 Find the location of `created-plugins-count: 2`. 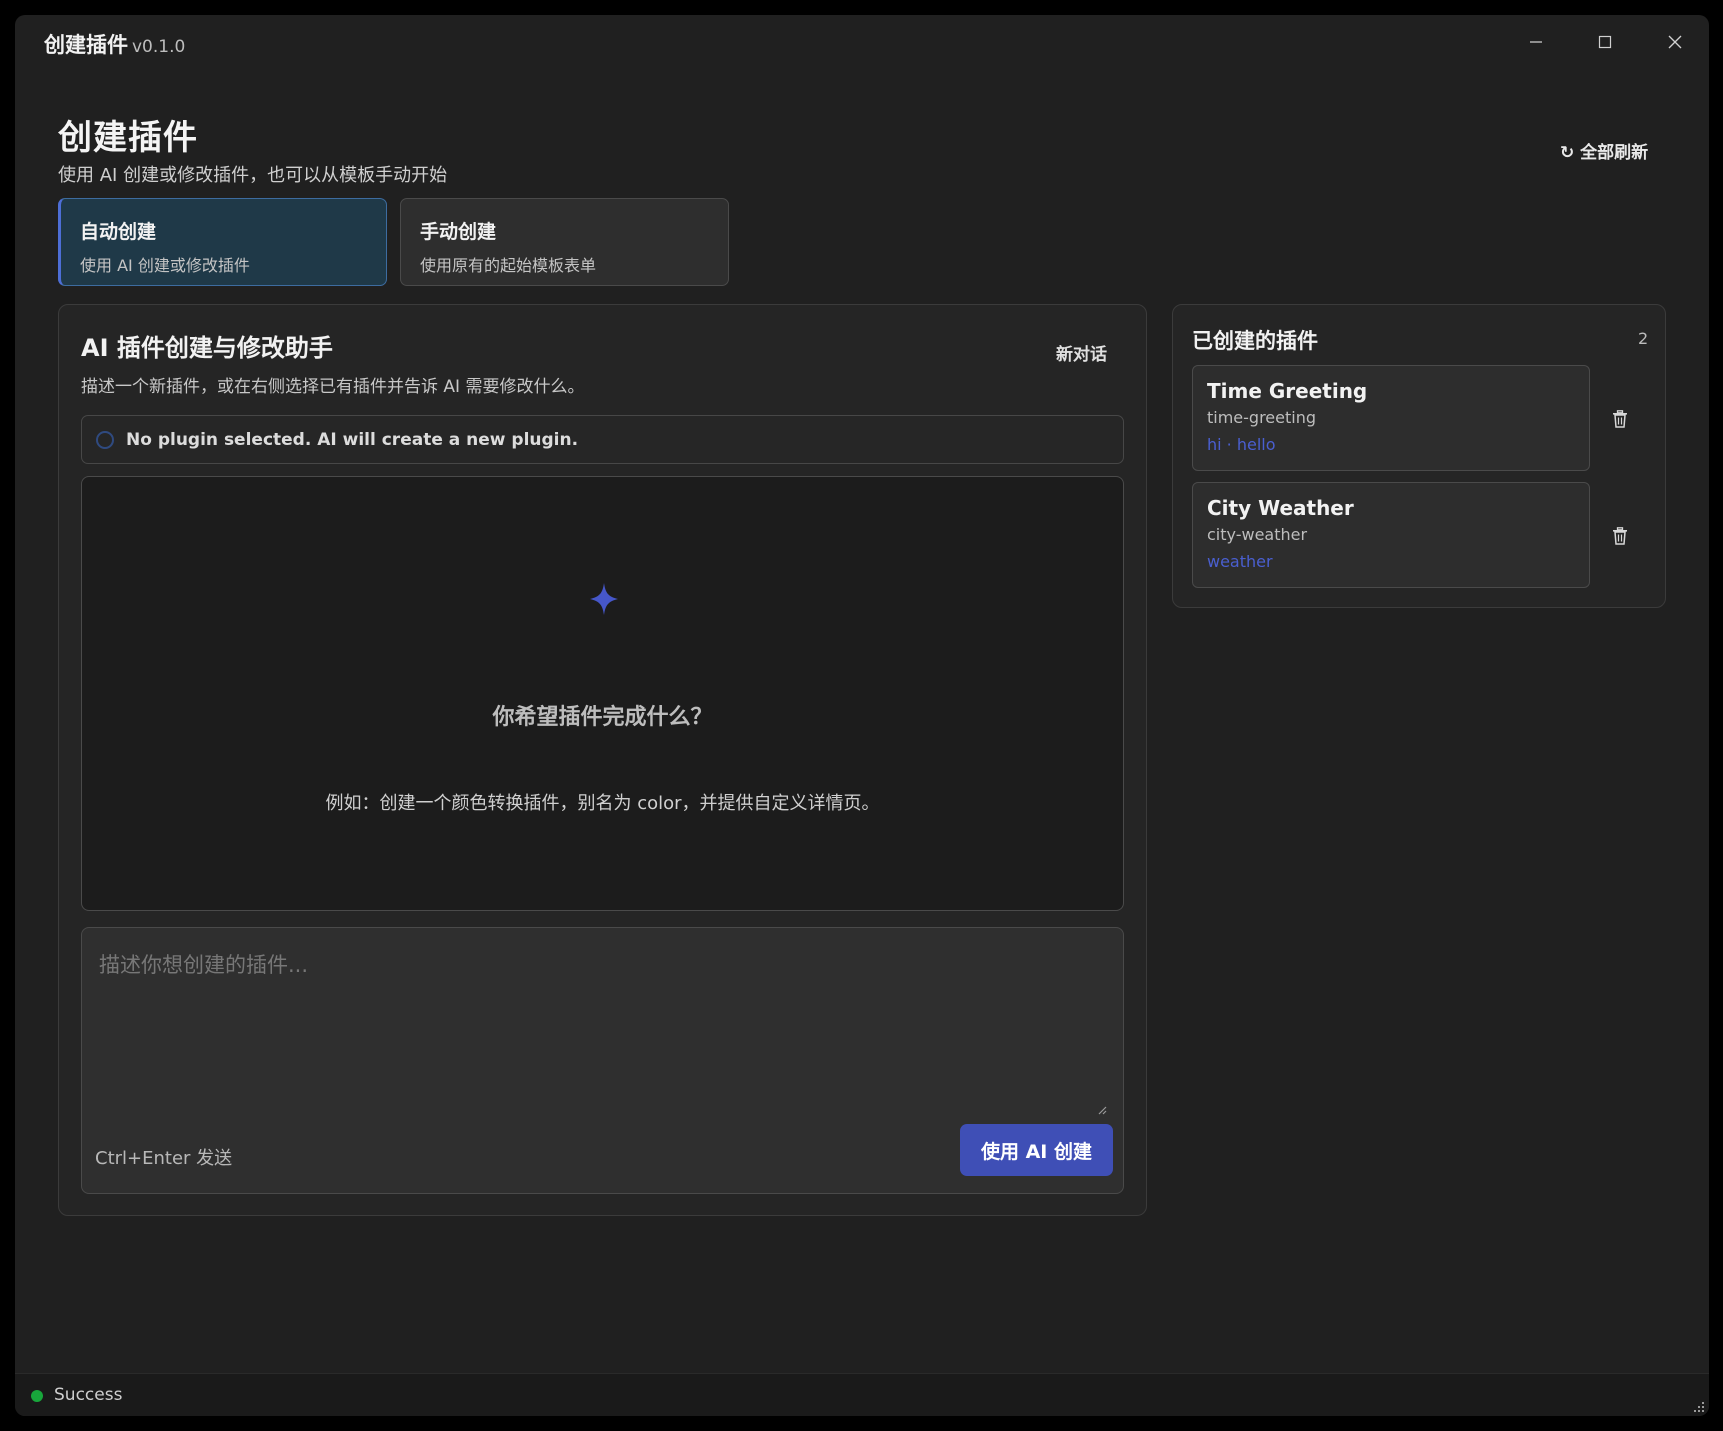

created-plugins-count: 2 is located at coordinates (1643, 338).